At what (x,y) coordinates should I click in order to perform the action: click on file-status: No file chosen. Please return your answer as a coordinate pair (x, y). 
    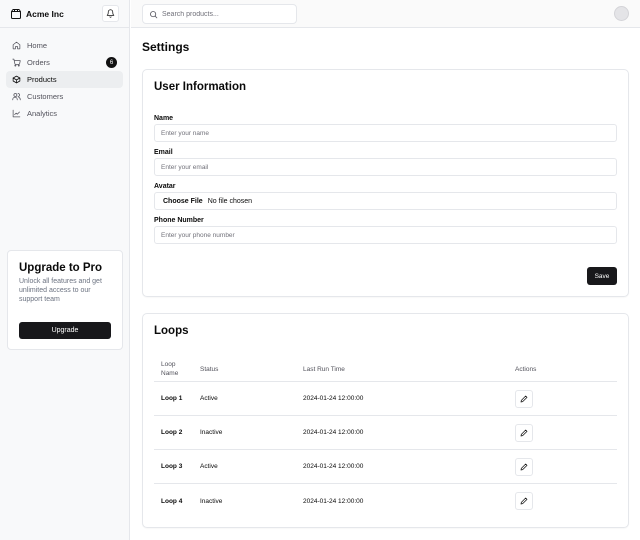
    Looking at the image, I should click on (230, 201).